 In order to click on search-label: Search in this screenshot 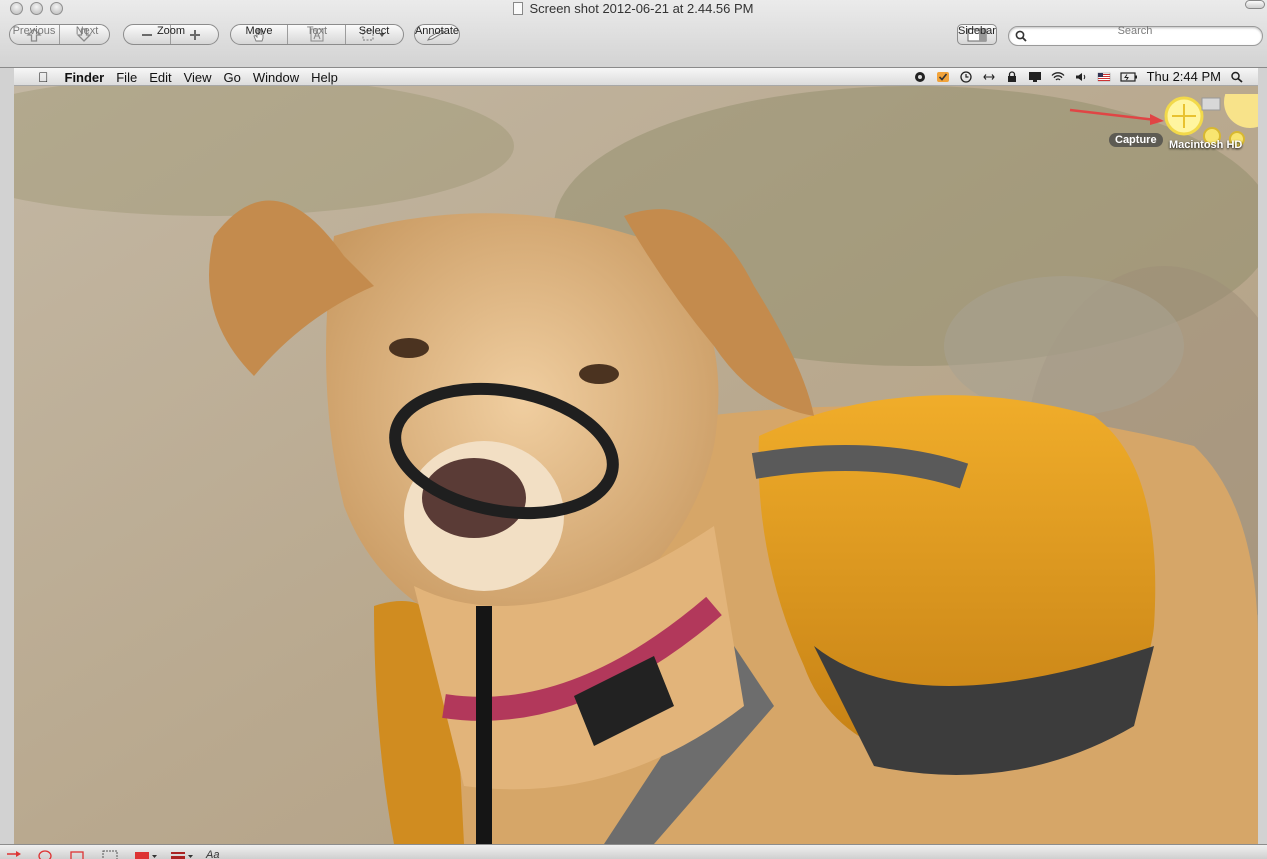, I will do `click(1135, 31)`.